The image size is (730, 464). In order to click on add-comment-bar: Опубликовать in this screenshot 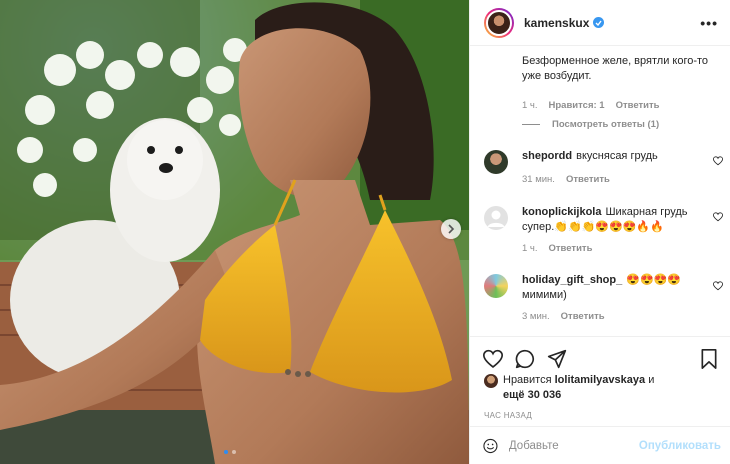, I will do `click(600, 445)`.